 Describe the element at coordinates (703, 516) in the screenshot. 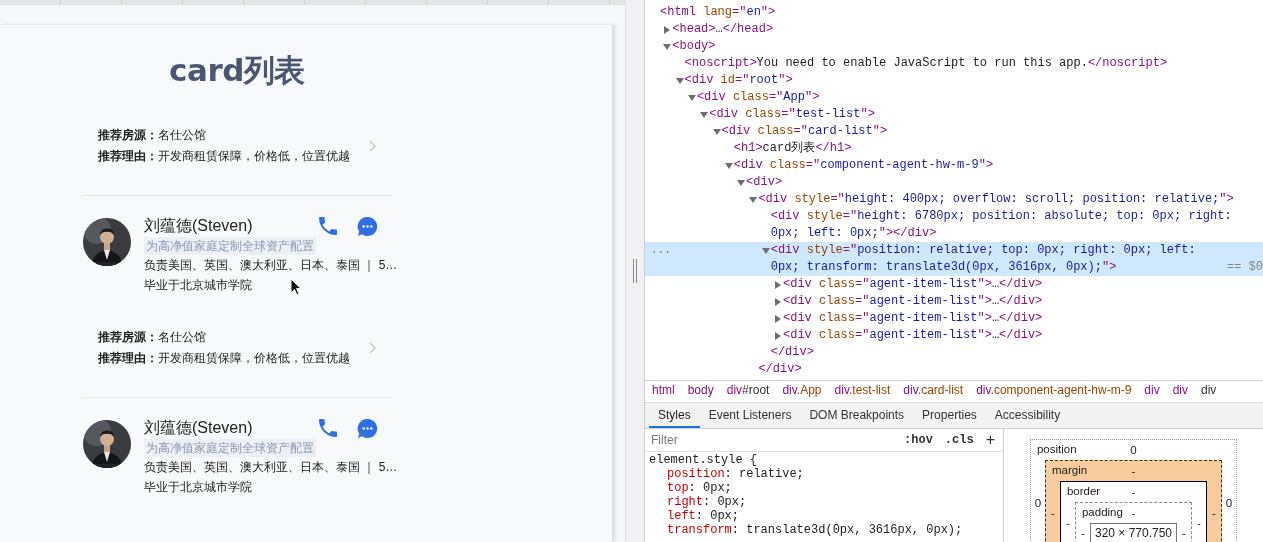

I see `css-declaration: left: 0px;` at that location.